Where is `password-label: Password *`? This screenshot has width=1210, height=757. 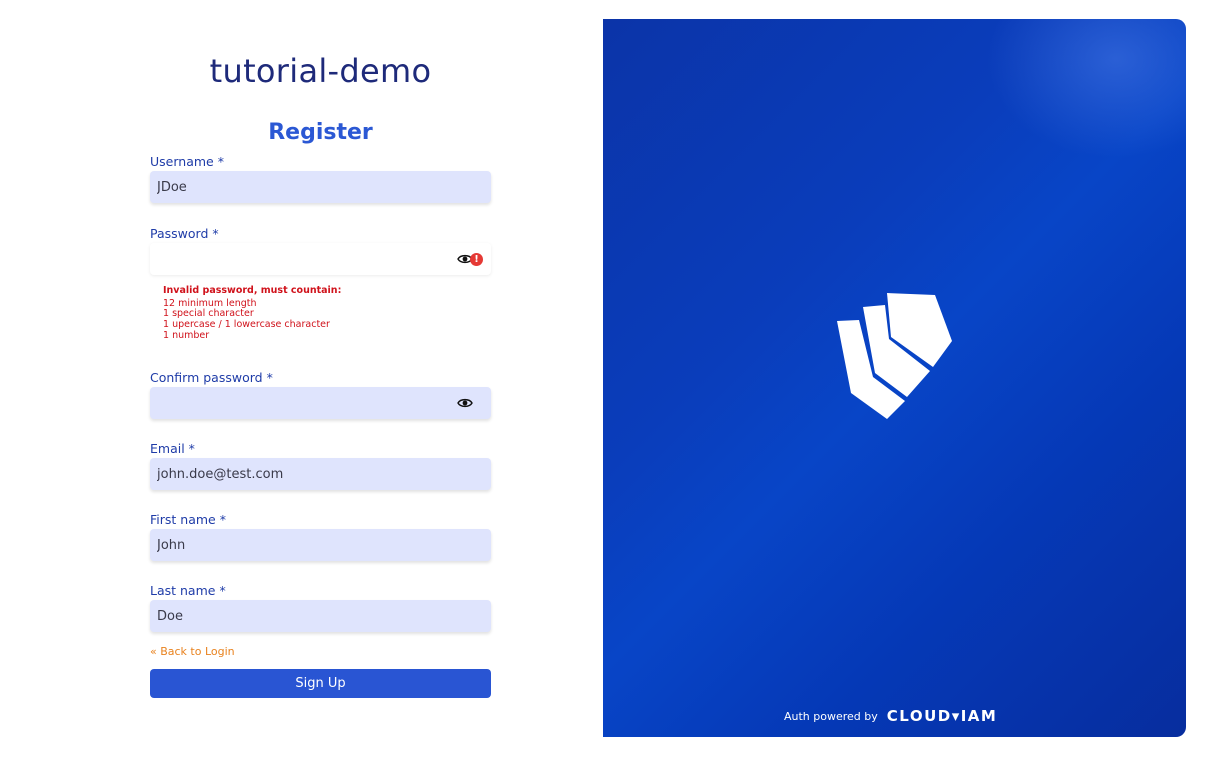 password-label: Password * is located at coordinates (184, 233).